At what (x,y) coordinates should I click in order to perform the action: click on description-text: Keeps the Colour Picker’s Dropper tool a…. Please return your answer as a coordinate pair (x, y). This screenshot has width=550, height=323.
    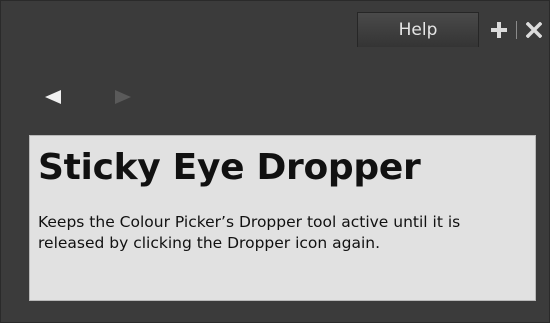
    Looking at the image, I should click on (249, 232).